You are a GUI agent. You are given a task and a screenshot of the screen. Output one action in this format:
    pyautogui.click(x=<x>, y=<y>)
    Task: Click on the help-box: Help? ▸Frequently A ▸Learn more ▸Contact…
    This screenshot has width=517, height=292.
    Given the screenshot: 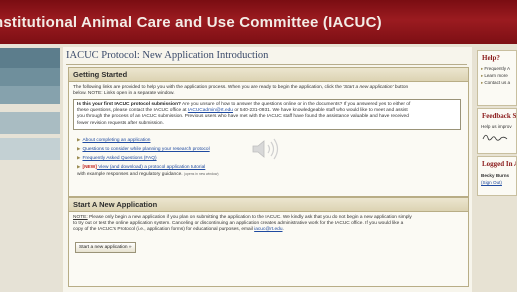 What is the action you would take?
    pyautogui.click(x=497, y=78)
    